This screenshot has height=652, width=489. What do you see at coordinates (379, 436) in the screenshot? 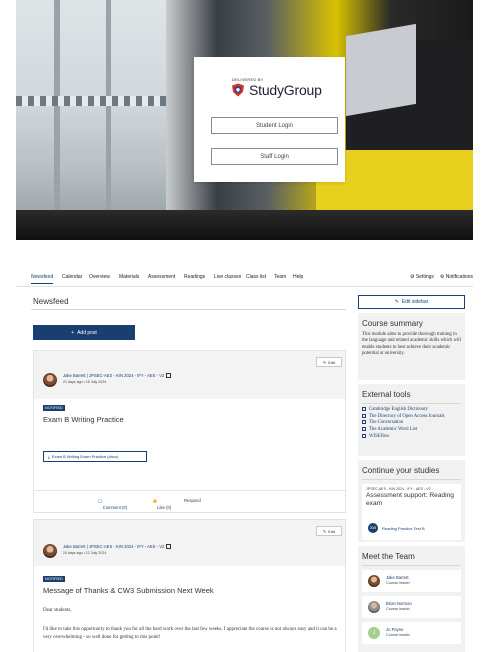
I see `tool-label: WISEflow` at bounding box center [379, 436].